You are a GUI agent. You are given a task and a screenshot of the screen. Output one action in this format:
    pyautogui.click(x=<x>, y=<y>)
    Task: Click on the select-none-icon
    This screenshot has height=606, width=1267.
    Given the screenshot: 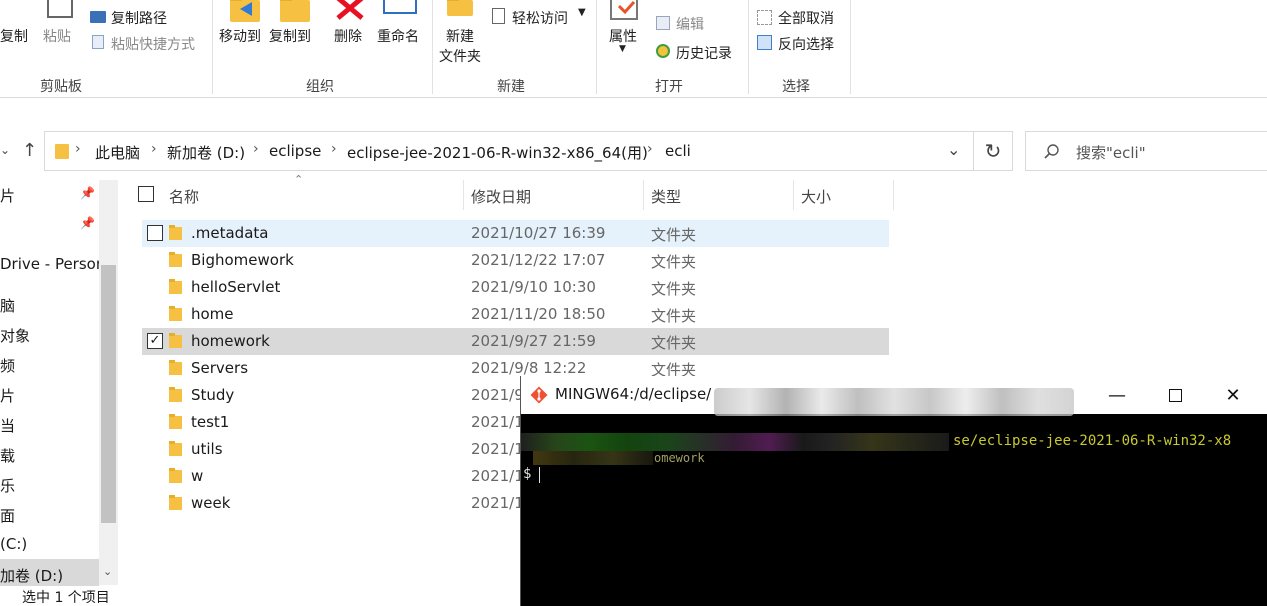 What is the action you would take?
    pyautogui.click(x=764, y=17)
    